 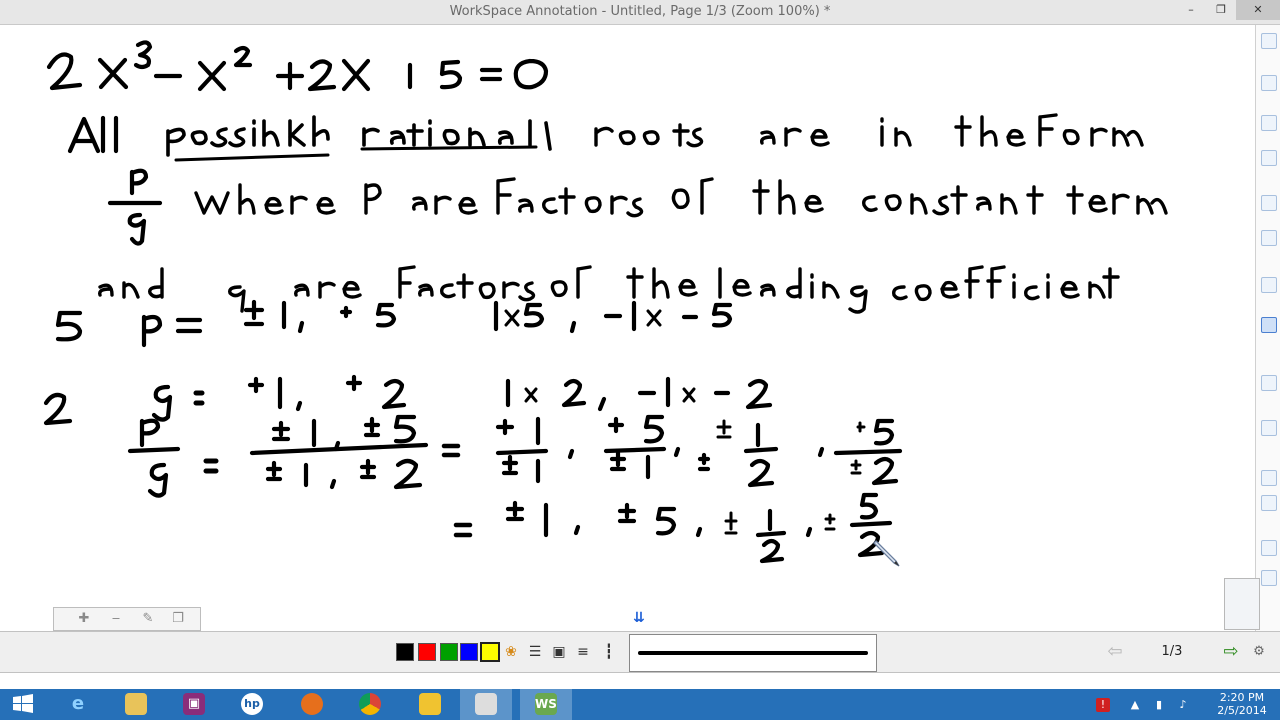 I want to click on next-page-icon: ⇨, so click(x=1231, y=652).